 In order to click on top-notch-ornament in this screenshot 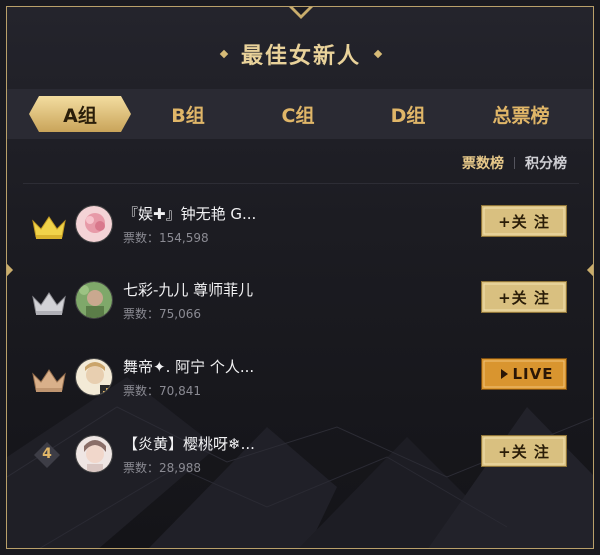, I will do `click(301, 13)`.